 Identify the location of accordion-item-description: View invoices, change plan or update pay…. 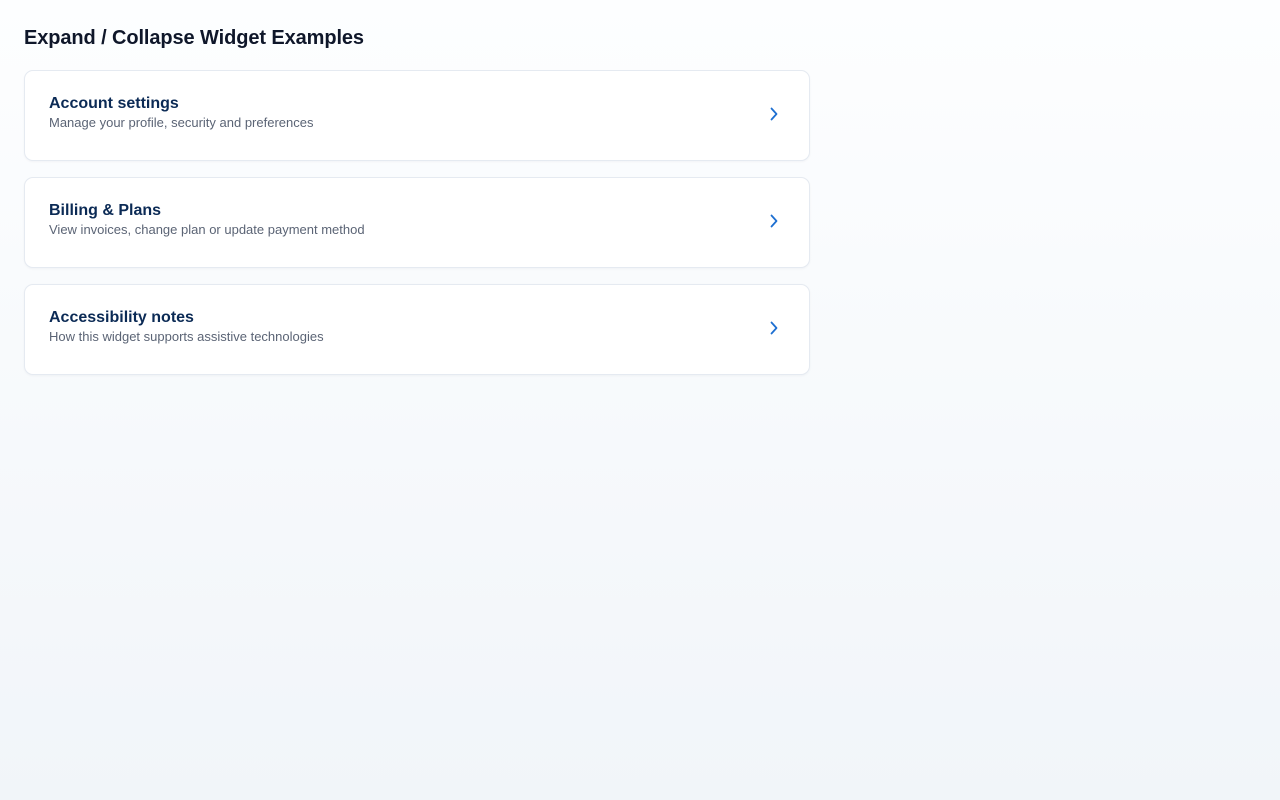
(207, 229).